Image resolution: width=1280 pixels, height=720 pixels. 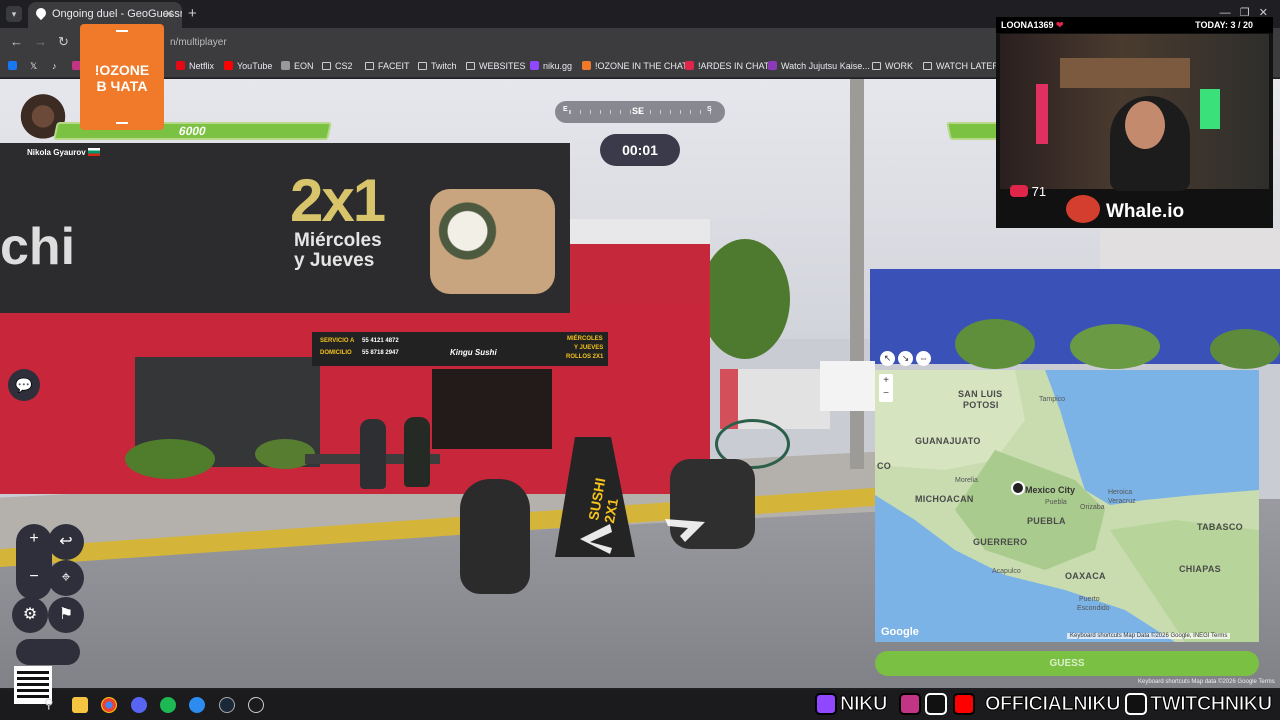 I want to click on reload-icon: ↻, so click(x=63, y=42).